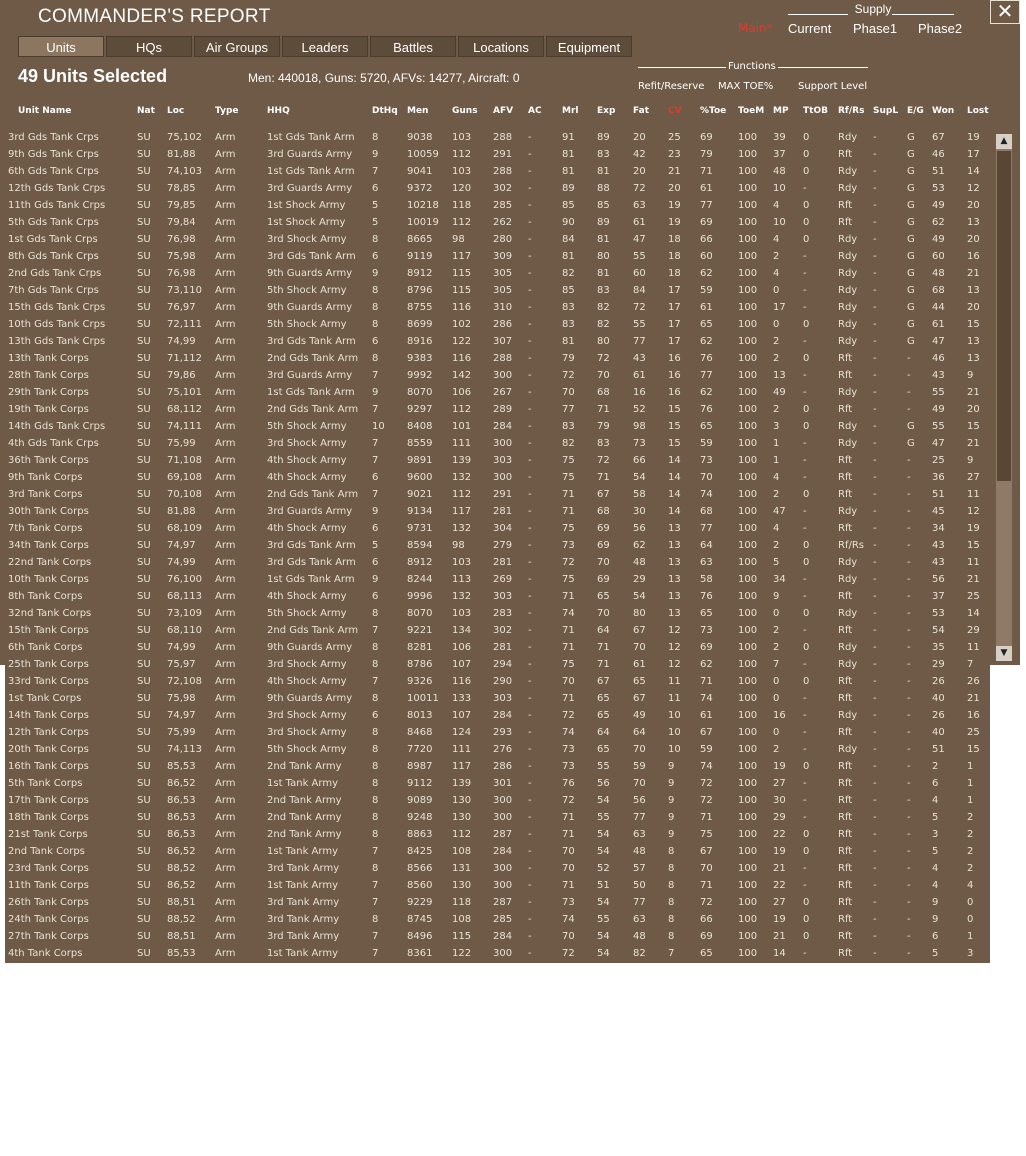 The width and height of the screenshot is (1026, 1156). What do you see at coordinates (48, 511) in the screenshot?
I see `cell-unit-name: 30th Tank Corps` at bounding box center [48, 511].